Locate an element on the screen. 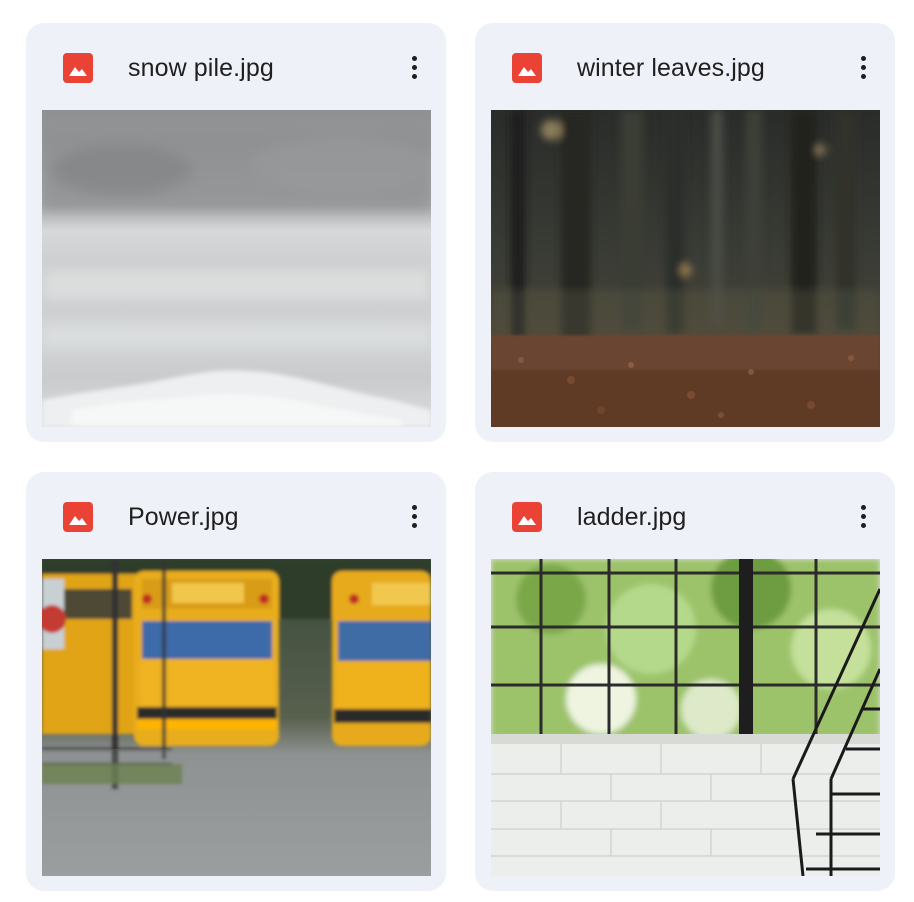 The image size is (914, 902). file-card-header: winter leaves.jpg is located at coordinates (685, 67).